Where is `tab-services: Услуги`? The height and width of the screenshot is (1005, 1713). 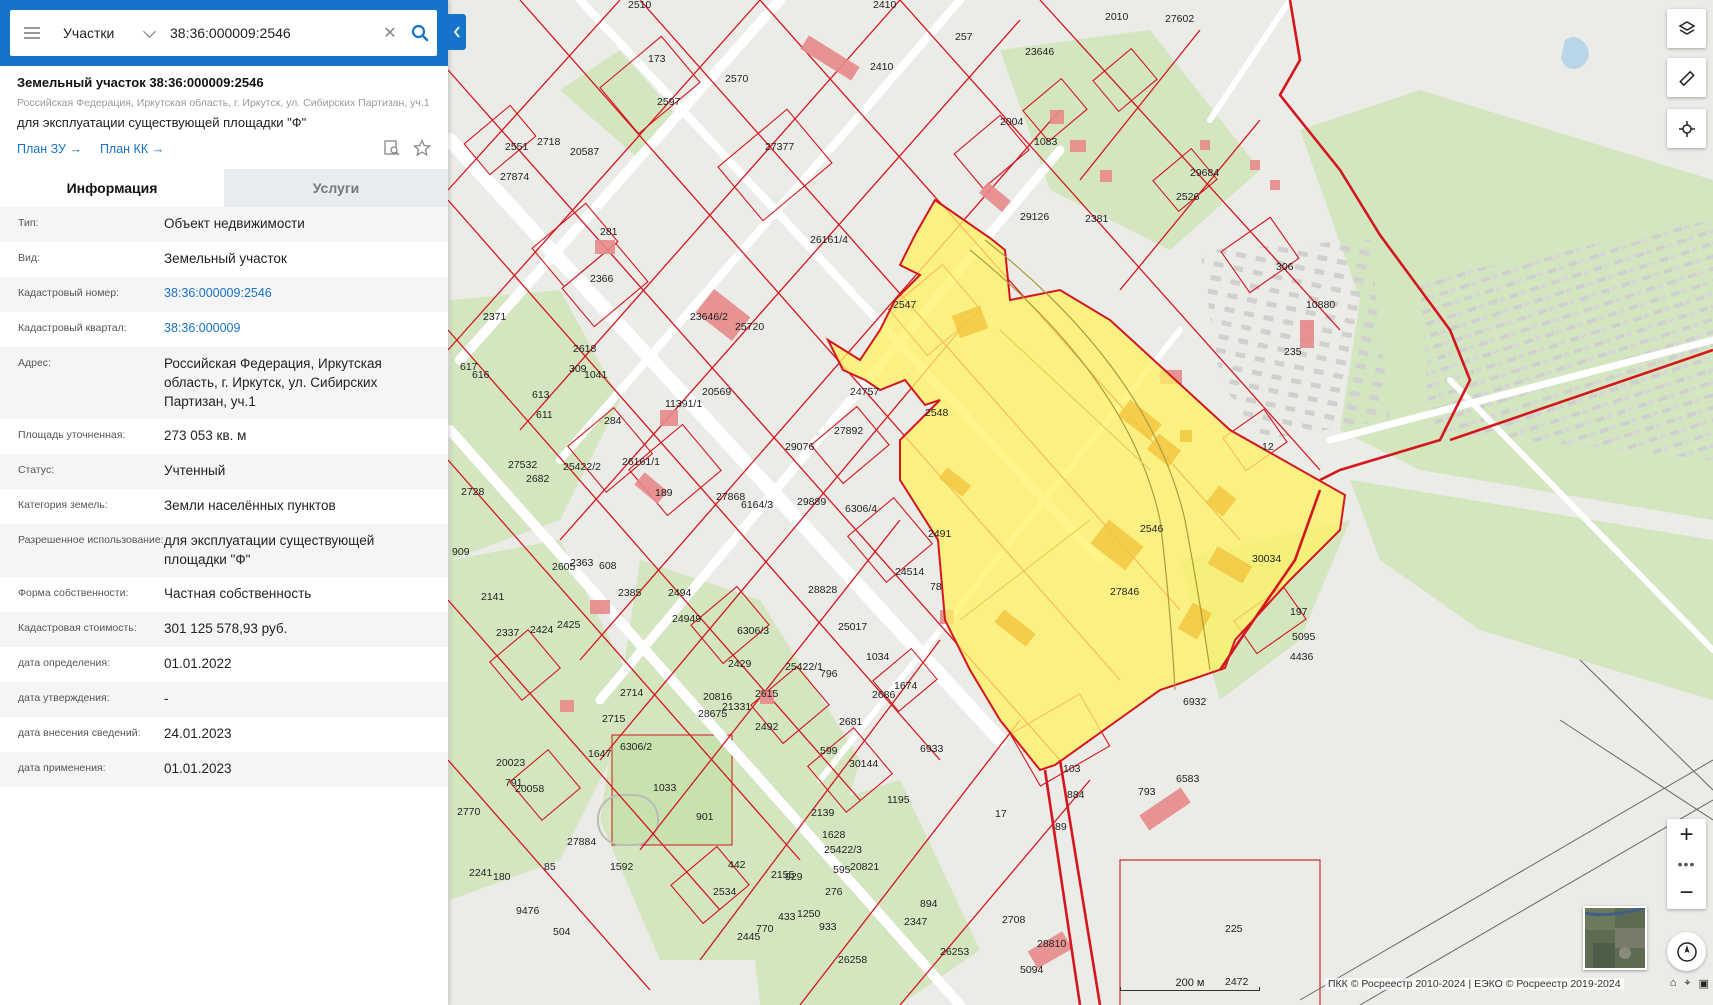 tab-services: Услуги is located at coordinates (336, 188).